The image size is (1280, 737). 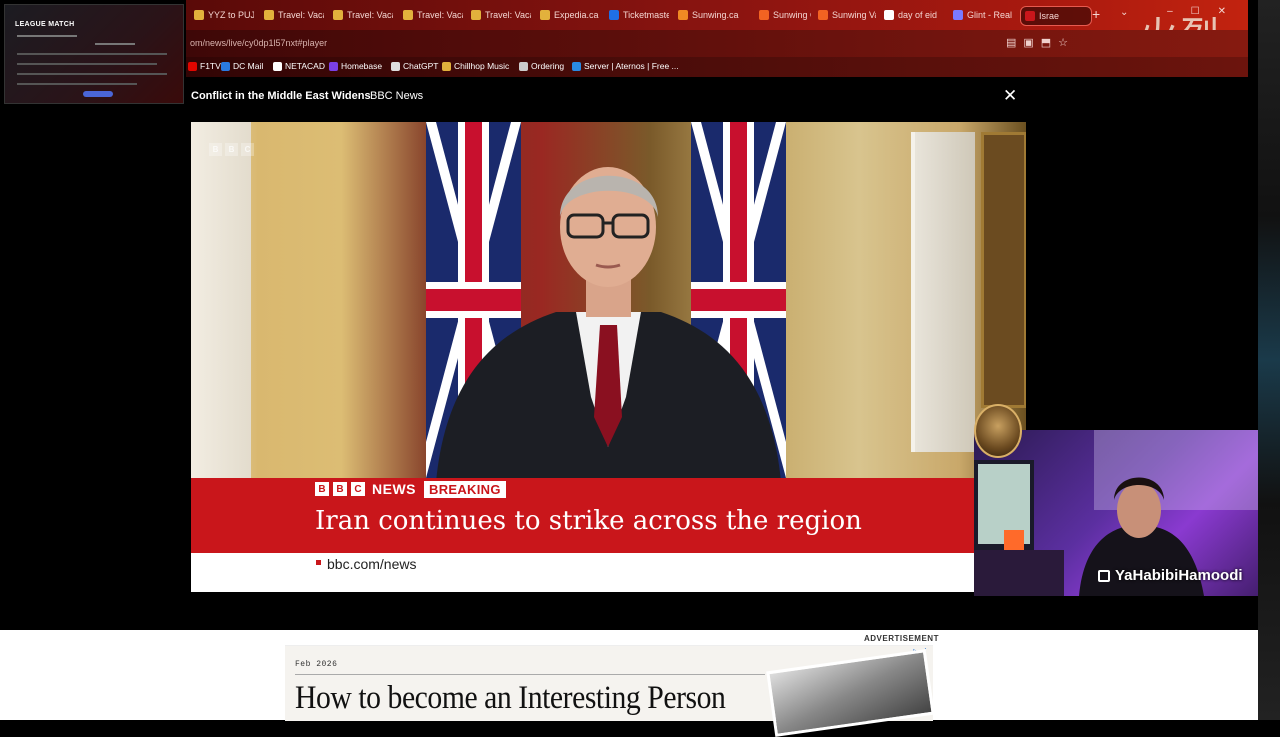 I want to click on streamer-handle-text: YaHabibiHamoodi, so click(x=1179, y=575).